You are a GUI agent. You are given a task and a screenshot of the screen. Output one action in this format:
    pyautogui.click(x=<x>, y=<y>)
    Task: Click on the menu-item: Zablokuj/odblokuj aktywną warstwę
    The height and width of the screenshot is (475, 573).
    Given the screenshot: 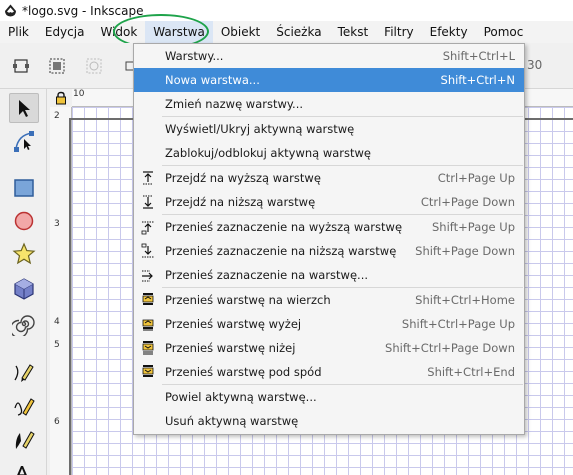 What is the action you would take?
    pyautogui.click(x=329, y=153)
    